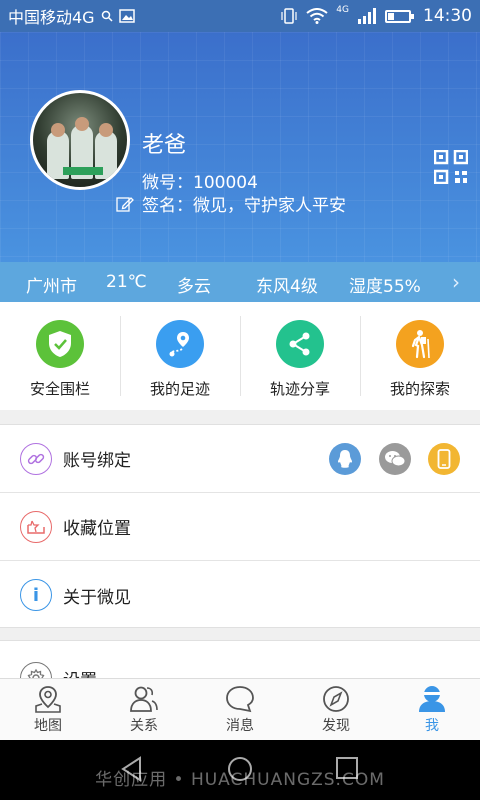  What do you see at coordinates (342, 10) in the screenshot?
I see `network-type-label: 4G` at bounding box center [342, 10].